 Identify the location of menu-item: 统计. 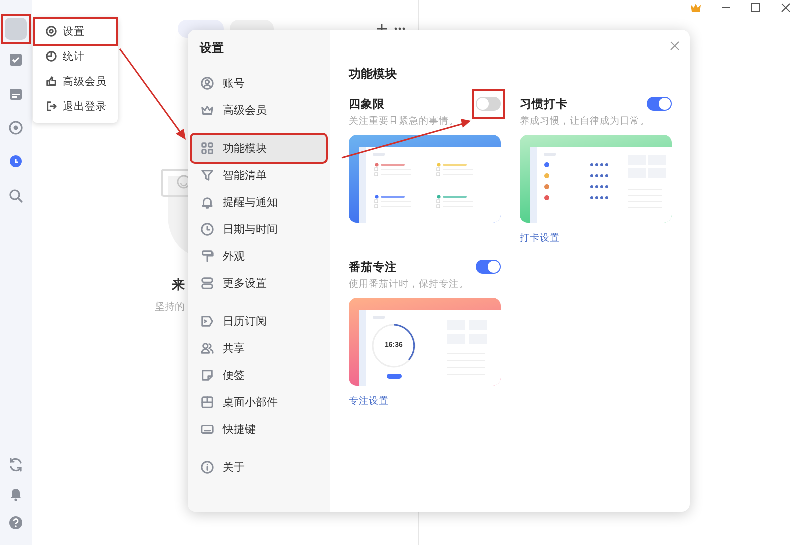
(75, 56).